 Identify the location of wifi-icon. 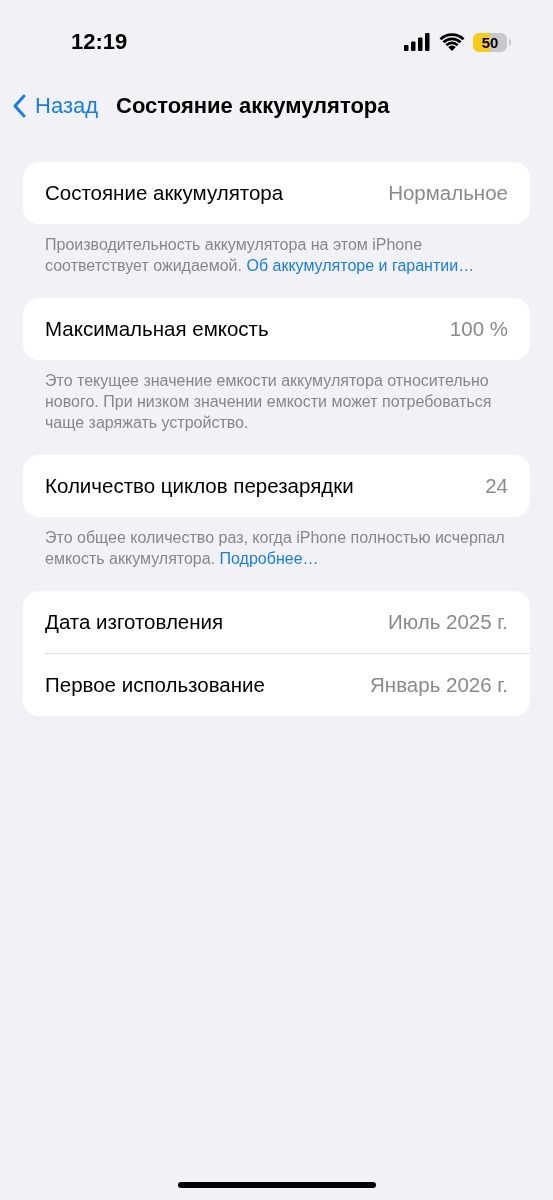
(452, 42).